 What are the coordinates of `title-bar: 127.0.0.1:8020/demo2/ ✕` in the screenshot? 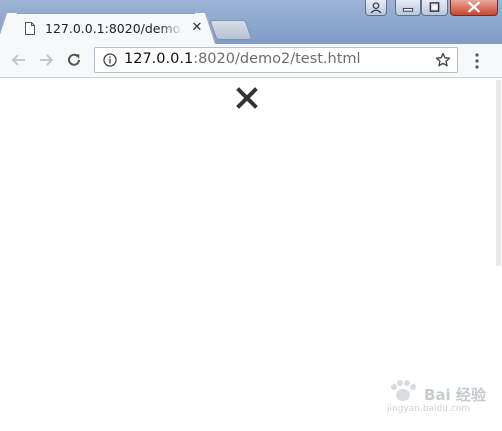 It's located at (251, 22).